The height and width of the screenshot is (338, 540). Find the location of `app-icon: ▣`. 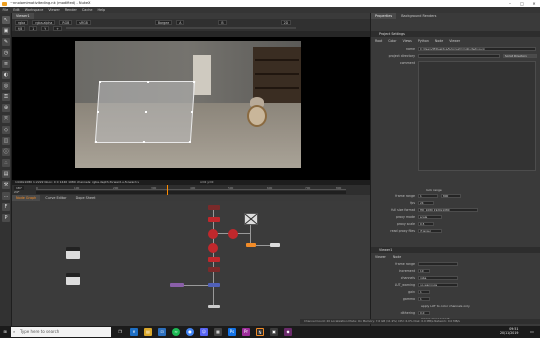

app-icon: ▣ is located at coordinates (274, 332).